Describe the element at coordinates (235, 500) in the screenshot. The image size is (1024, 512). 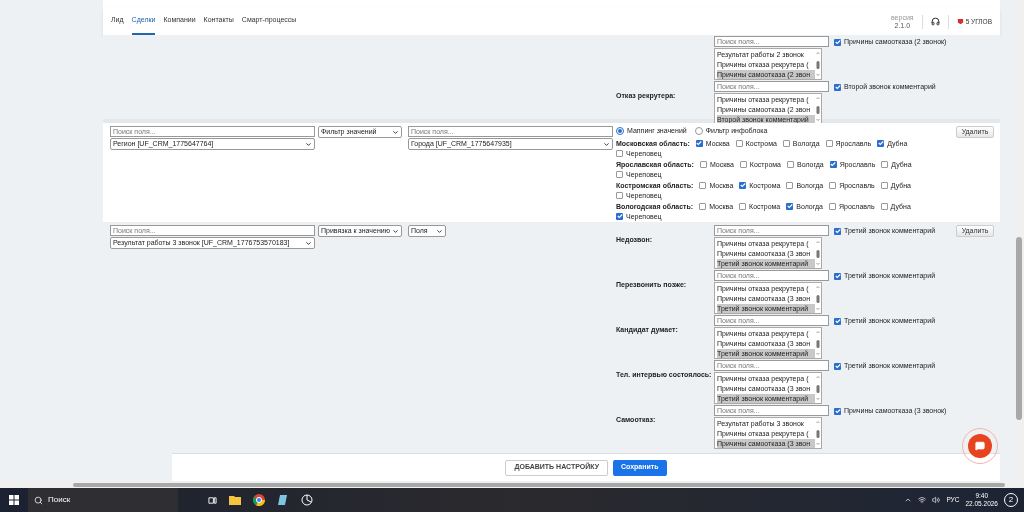
I see `folder-icon` at that location.